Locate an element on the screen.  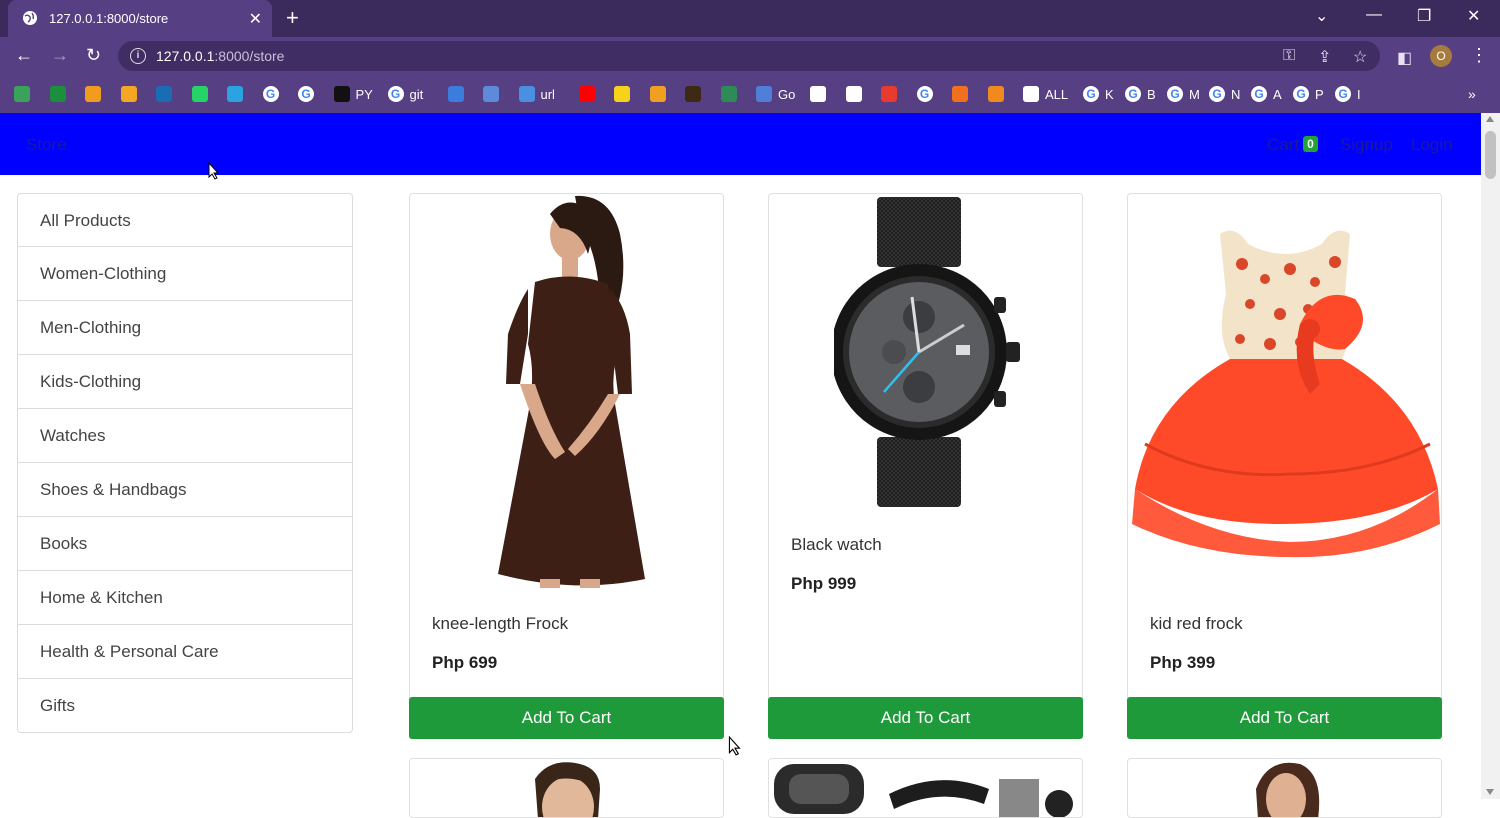
login-link: Login is located at coordinates (1432, 145).